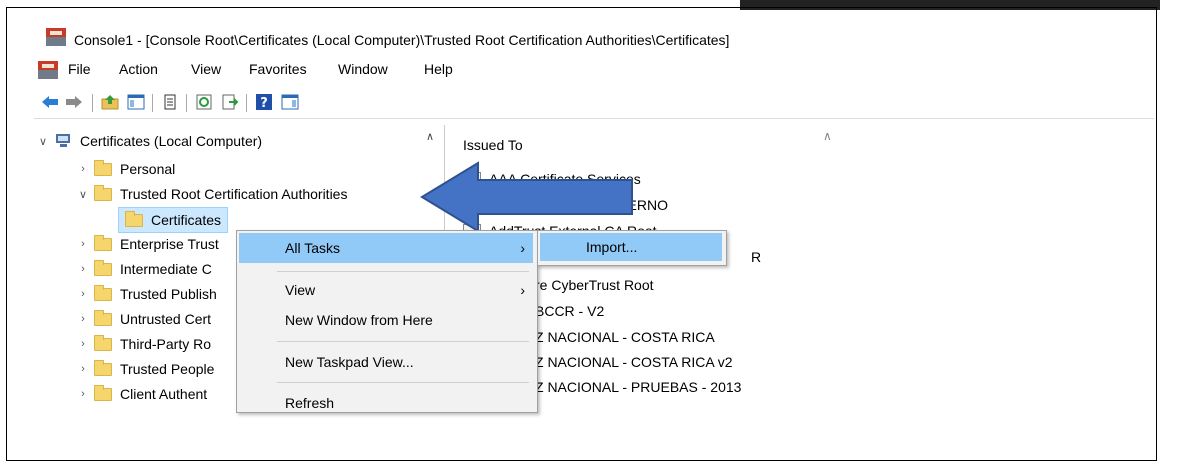 The height and width of the screenshot is (467, 1177). Describe the element at coordinates (594, 103) in the screenshot. I see `toolbar: ?` at that location.